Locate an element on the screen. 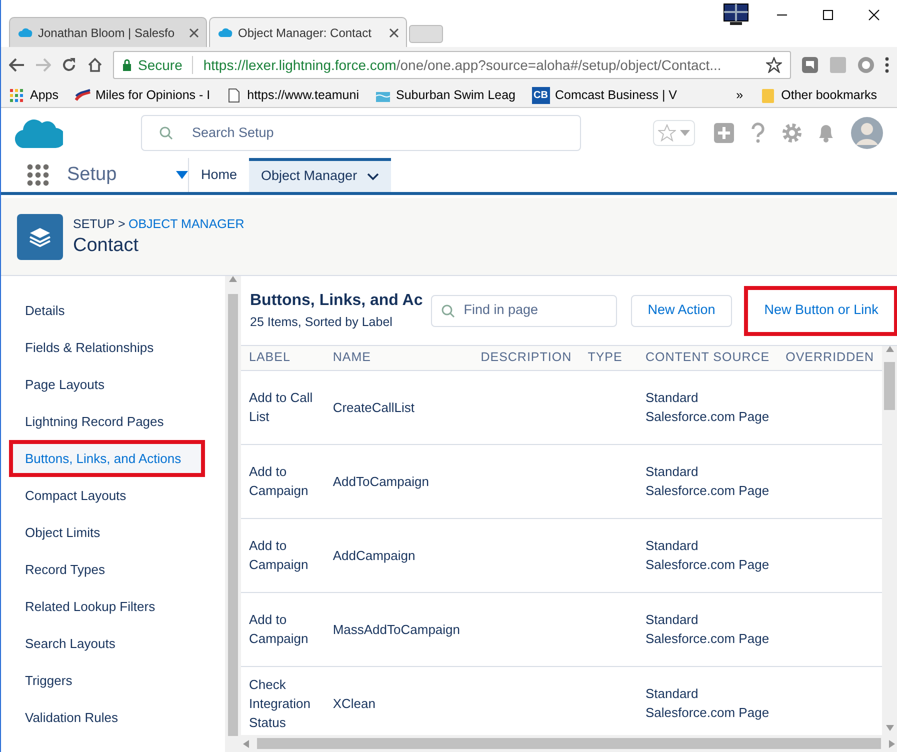  sidebar-item: Fields & Relationships is located at coordinates (113, 347).